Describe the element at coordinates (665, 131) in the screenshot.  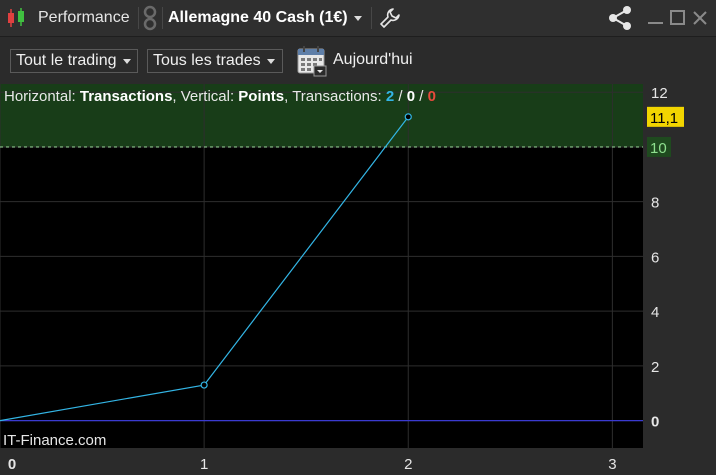
I see `value-tags: 10 11,1` at that location.